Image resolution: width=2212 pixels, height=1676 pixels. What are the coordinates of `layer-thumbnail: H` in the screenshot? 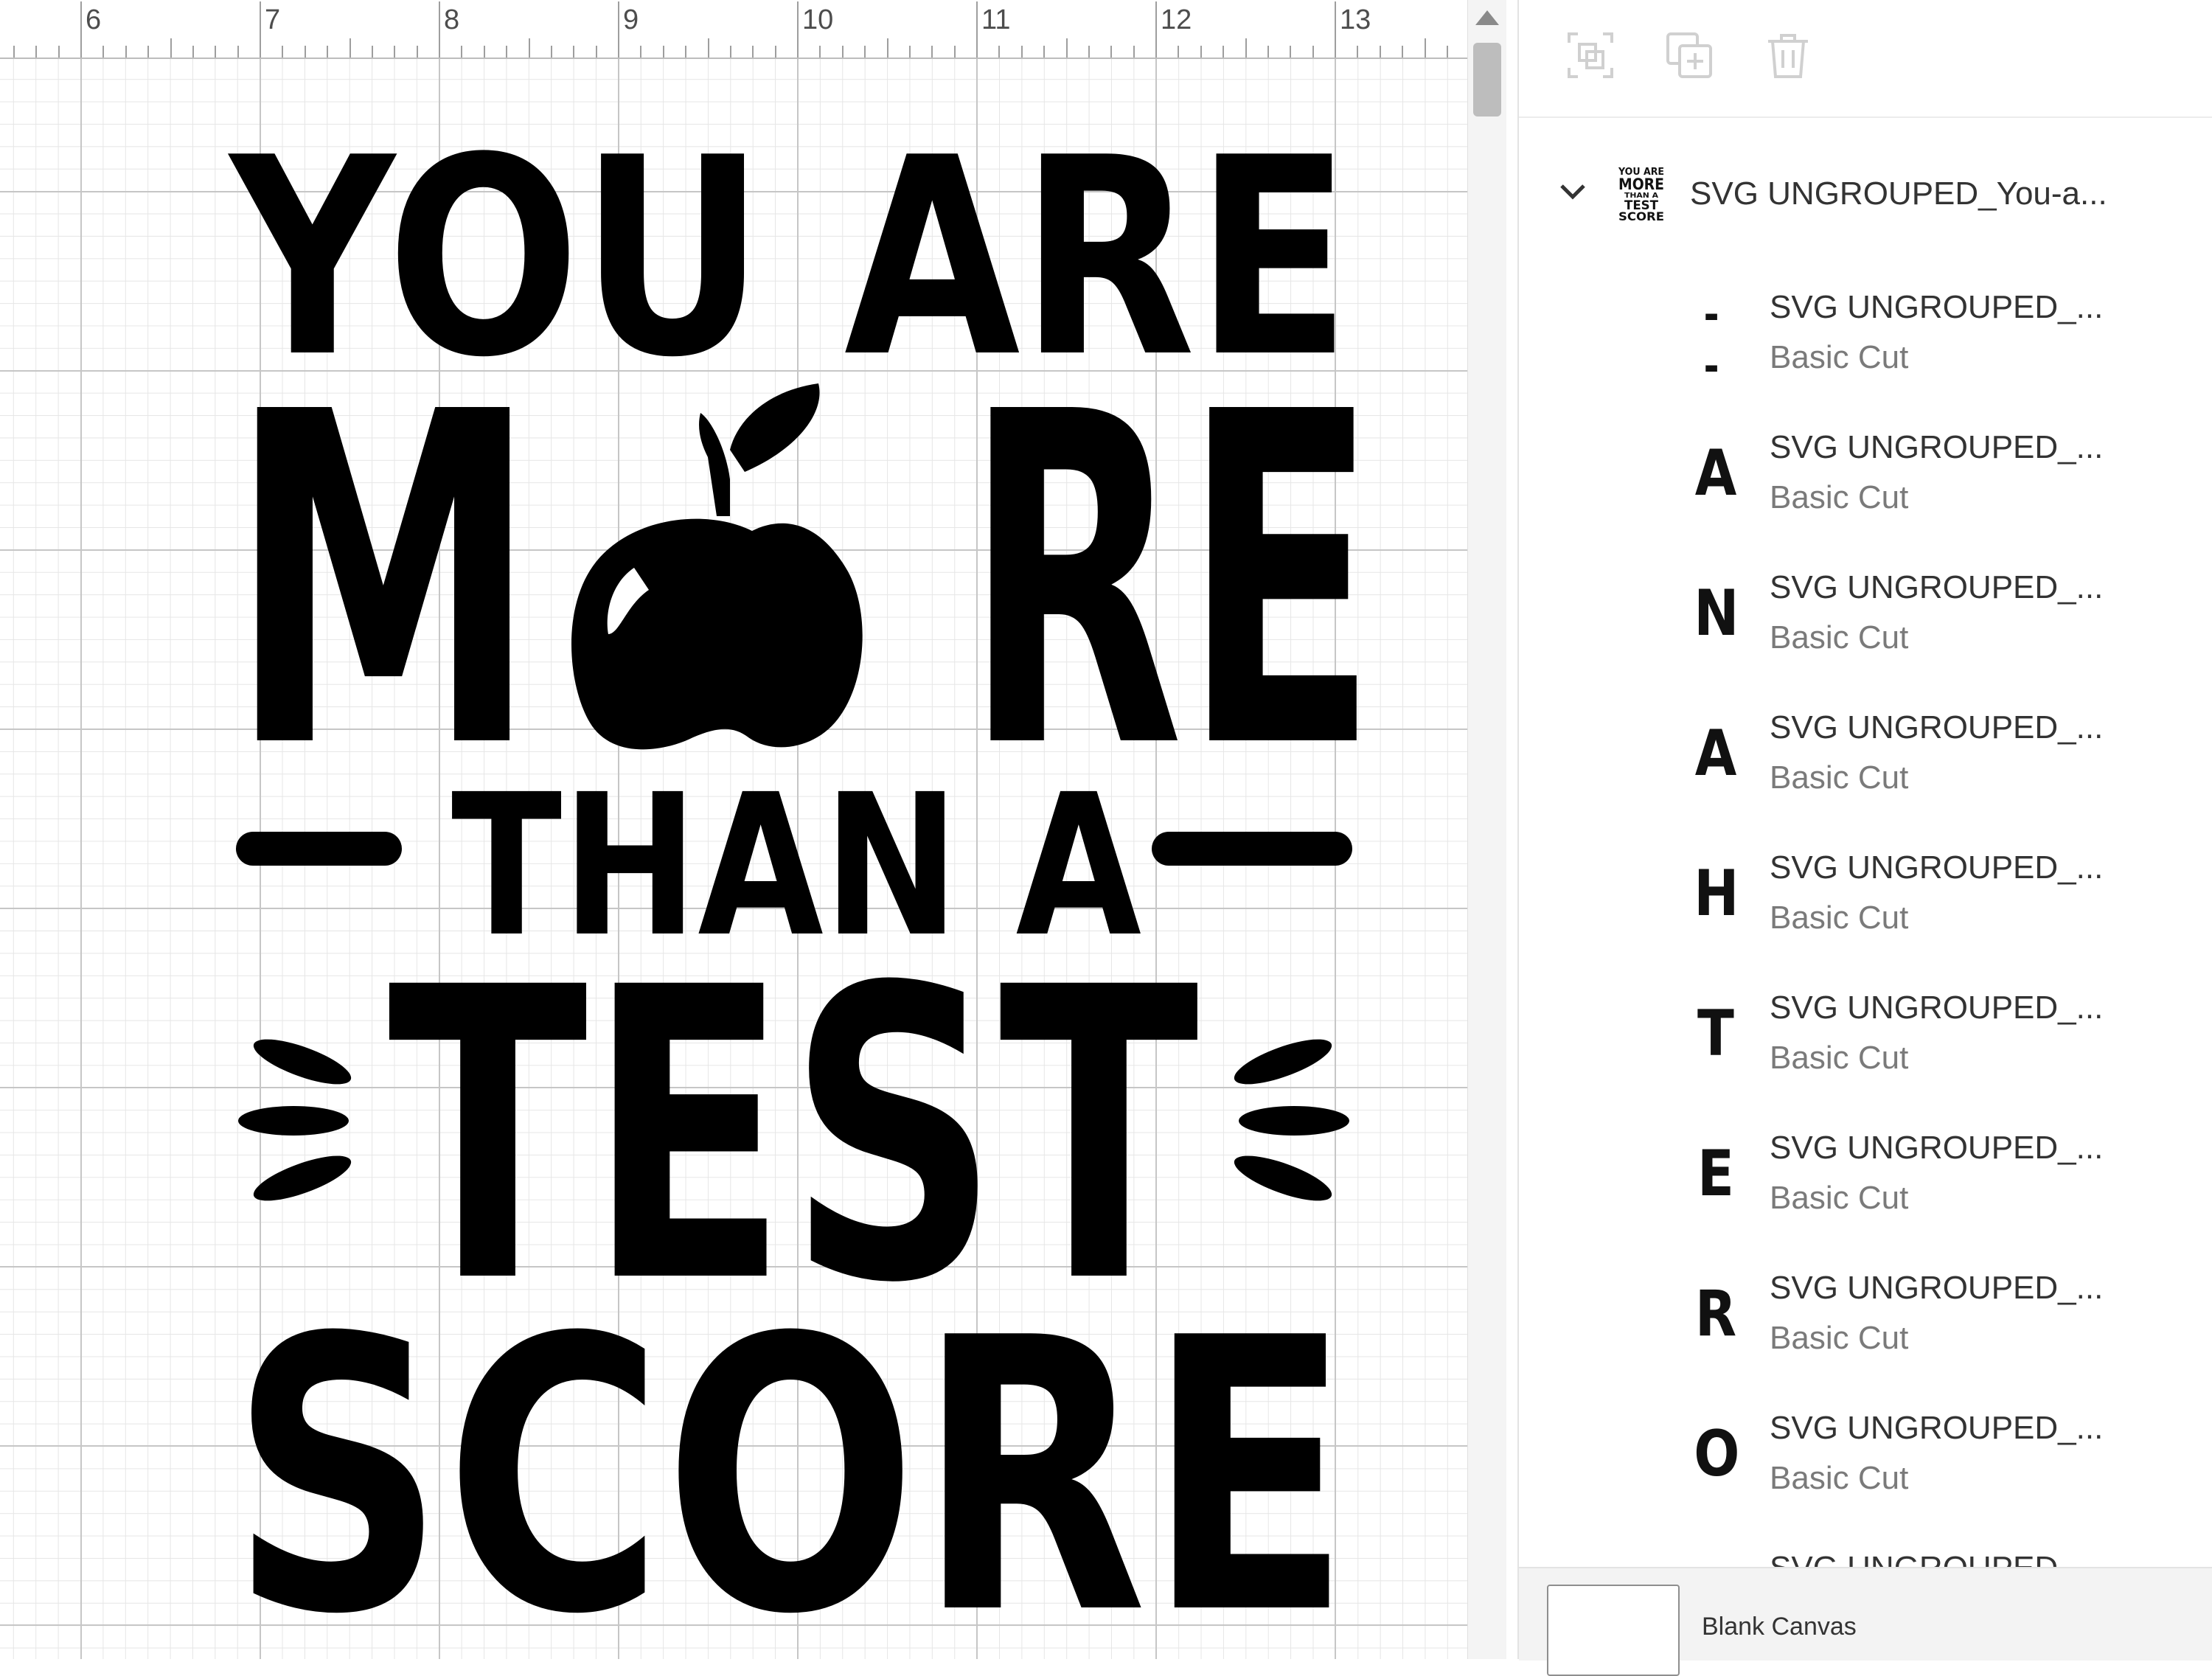 It's located at (1716, 894).